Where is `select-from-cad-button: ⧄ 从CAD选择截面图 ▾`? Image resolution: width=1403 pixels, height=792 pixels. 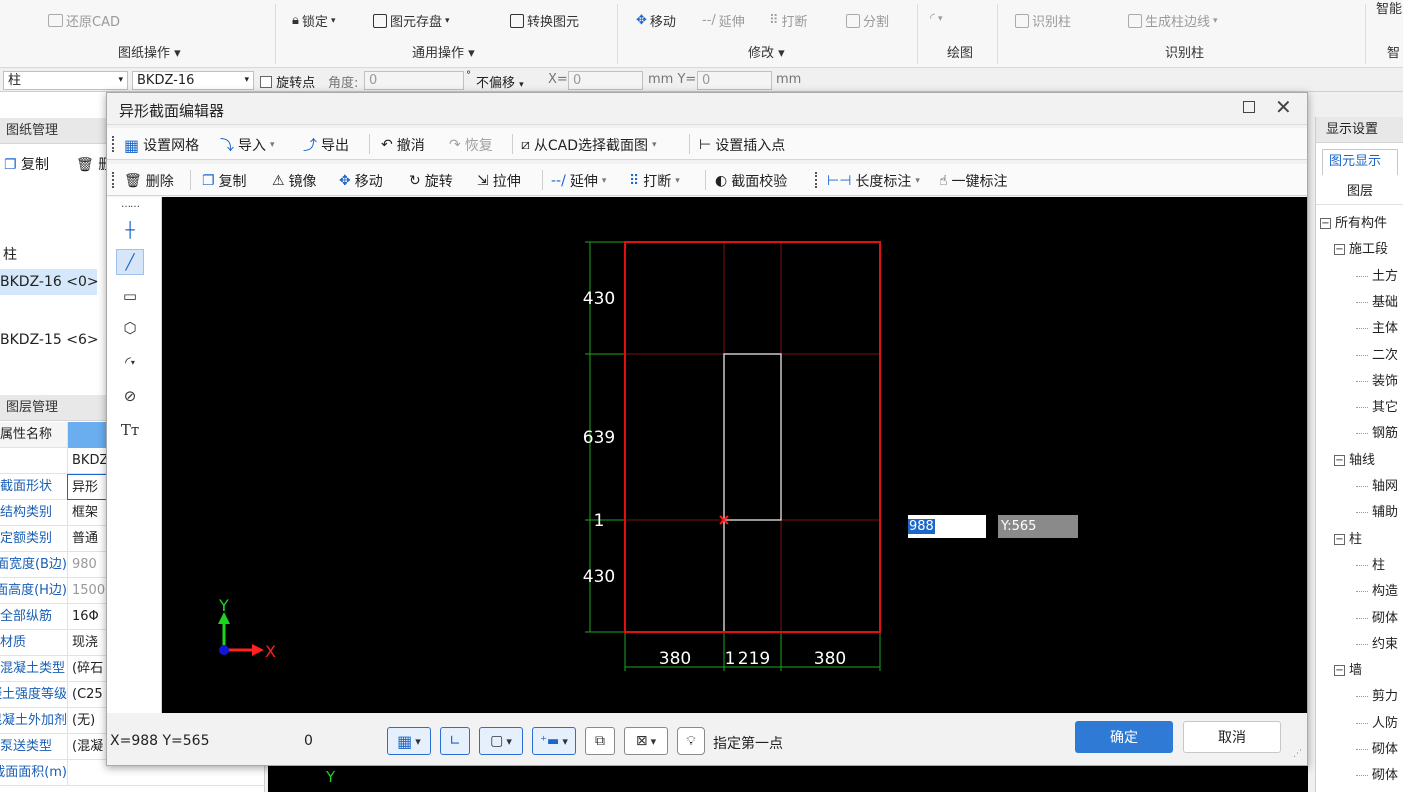
select-from-cad-button: ⧄ 从CAD选择截面图 ▾ is located at coordinates (589, 145).